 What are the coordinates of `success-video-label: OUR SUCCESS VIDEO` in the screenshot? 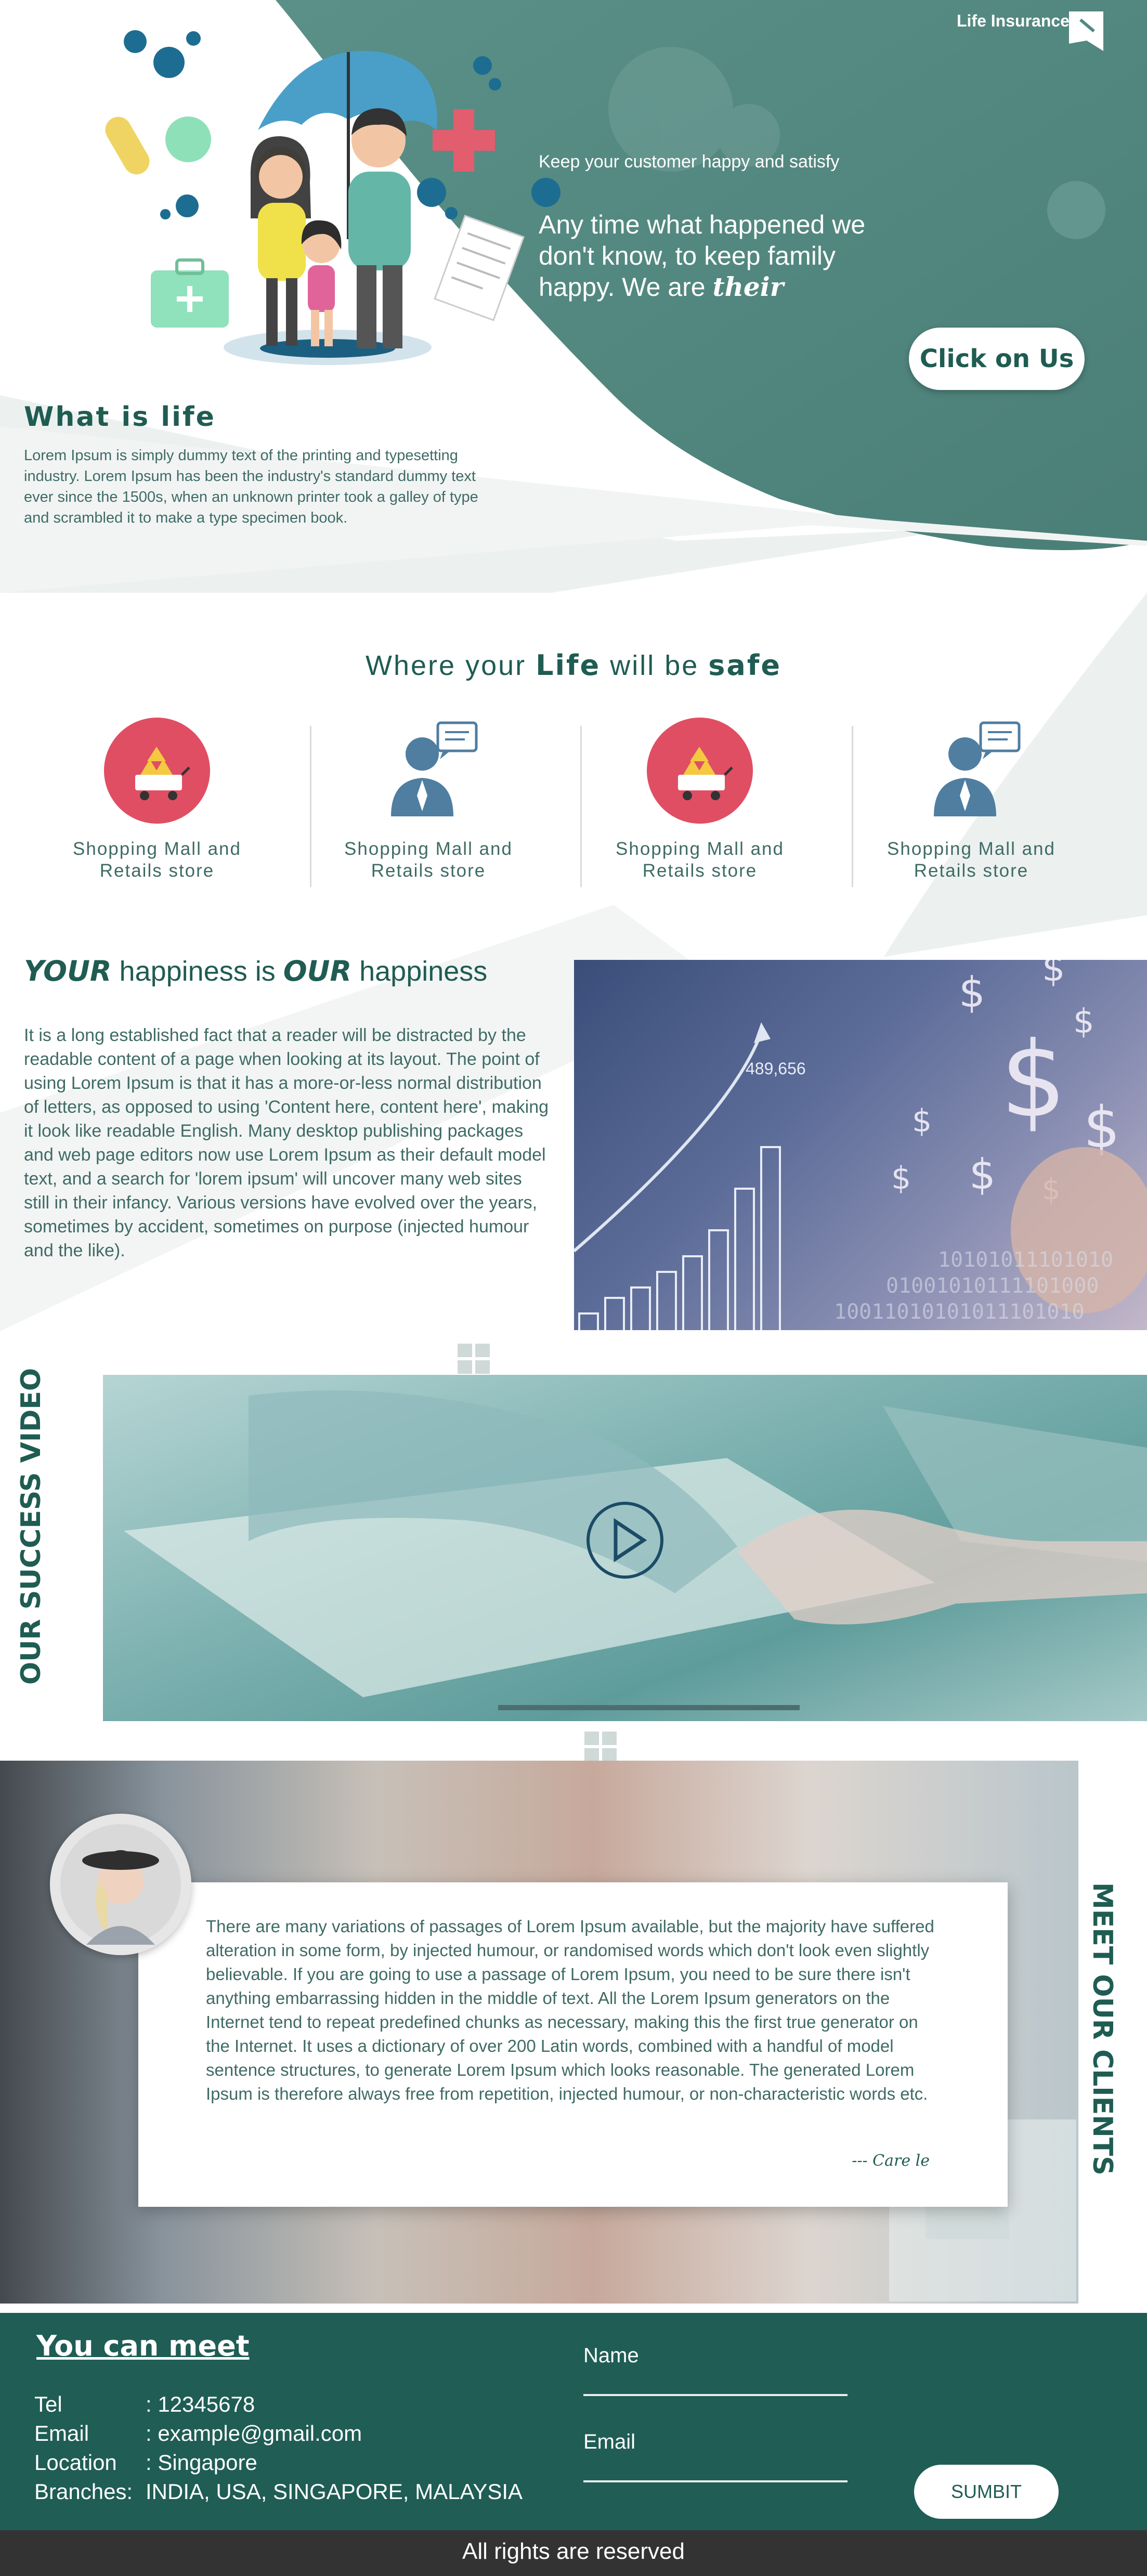 It's located at (31, 1526).